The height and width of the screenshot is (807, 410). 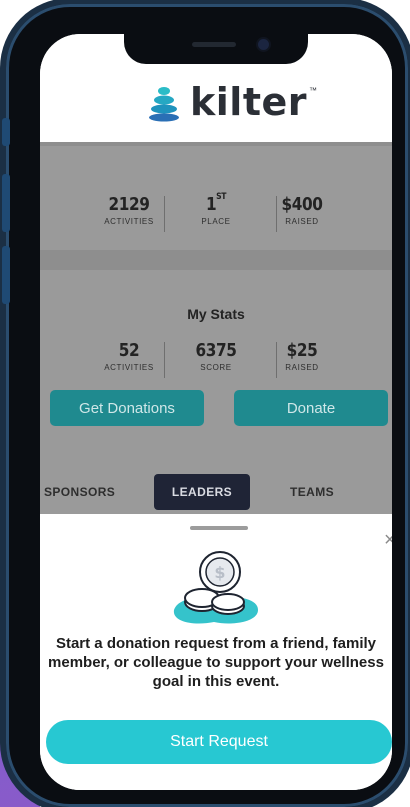 What do you see at coordinates (219, 742) in the screenshot?
I see `start-request-button: Start Request` at bounding box center [219, 742].